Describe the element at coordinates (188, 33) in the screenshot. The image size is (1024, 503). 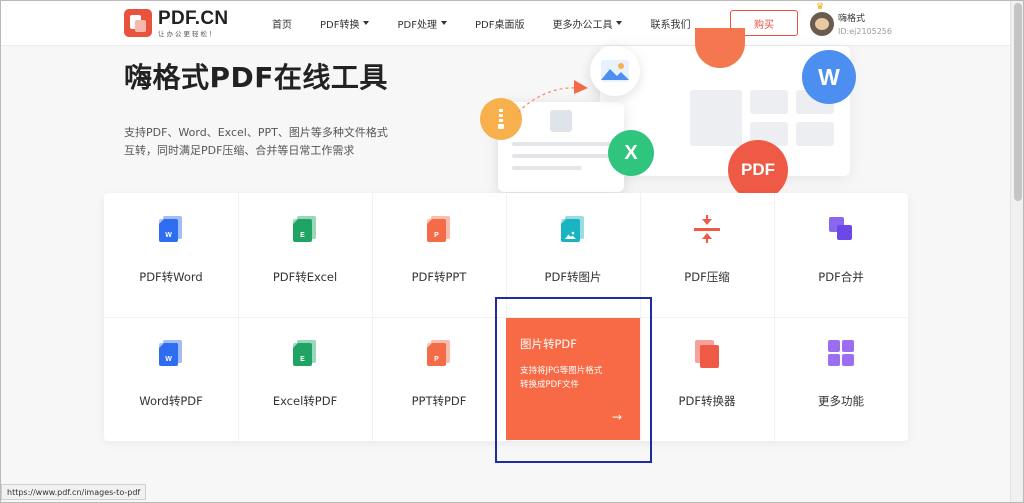
I see `logo-slogan: 让办公更轻松！` at that location.